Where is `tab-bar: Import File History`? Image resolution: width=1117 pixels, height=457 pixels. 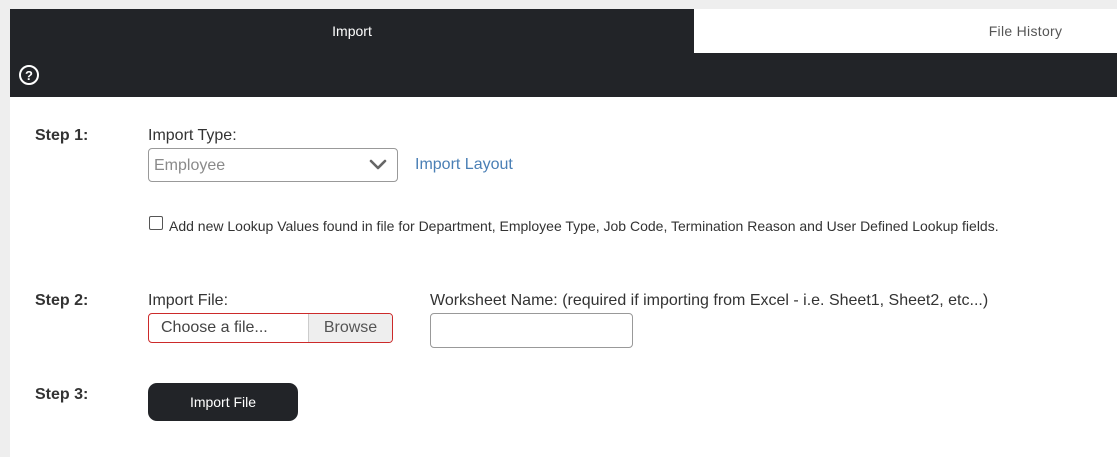 tab-bar: Import File History is located at coordinates (563, 31).